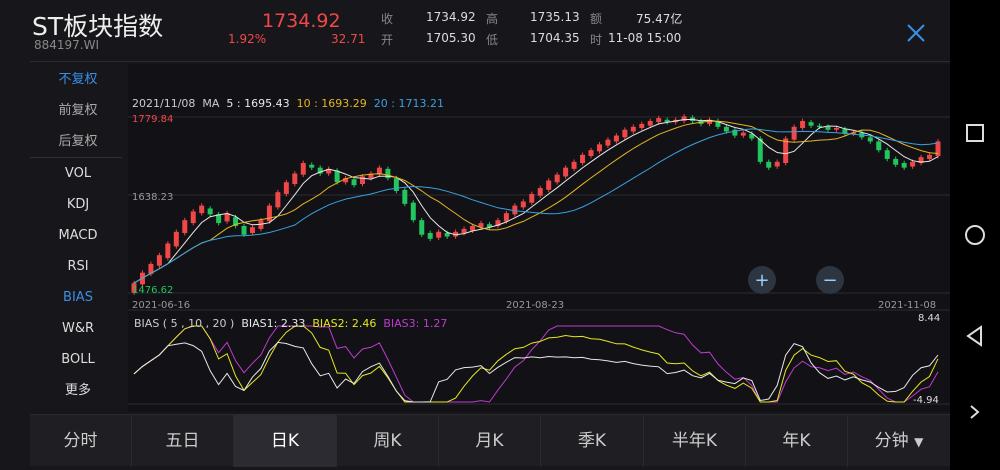  What do you see at coordinates (344, 323) in the screenshot?
I see `bias2-value: BIAS2: 2.46` at bounding box center [344, 323].